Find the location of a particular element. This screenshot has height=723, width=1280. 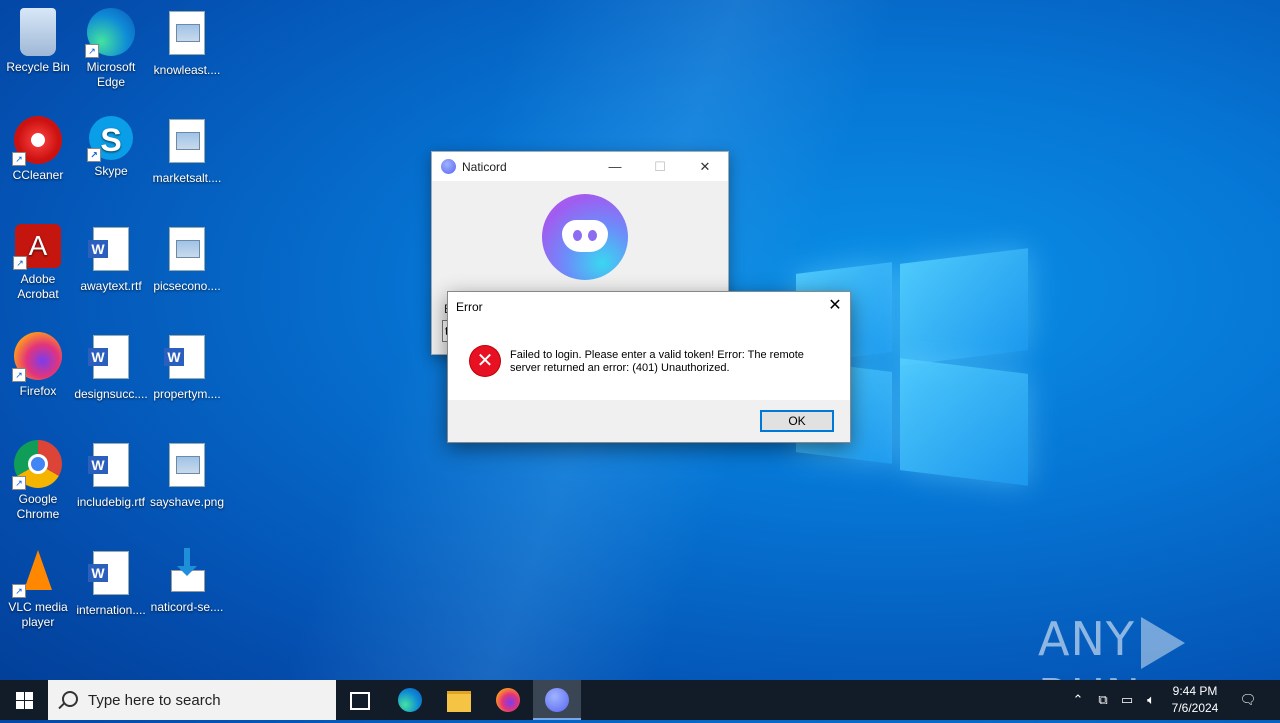

dialog-close-button: ✕ is located at coordinates (835, 306).